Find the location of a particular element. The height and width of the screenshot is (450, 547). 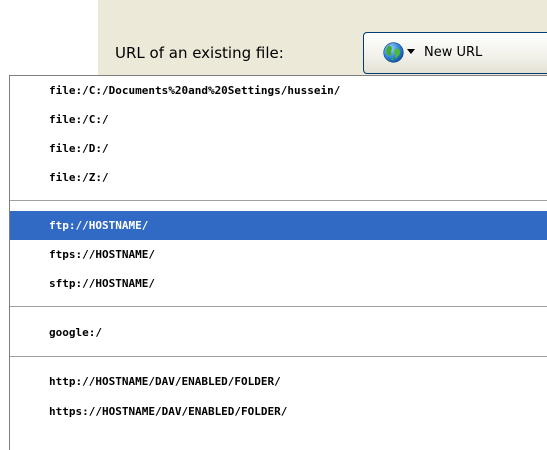

menu-item-file-d: file:/D:/ is located at coordinates (278, 148).